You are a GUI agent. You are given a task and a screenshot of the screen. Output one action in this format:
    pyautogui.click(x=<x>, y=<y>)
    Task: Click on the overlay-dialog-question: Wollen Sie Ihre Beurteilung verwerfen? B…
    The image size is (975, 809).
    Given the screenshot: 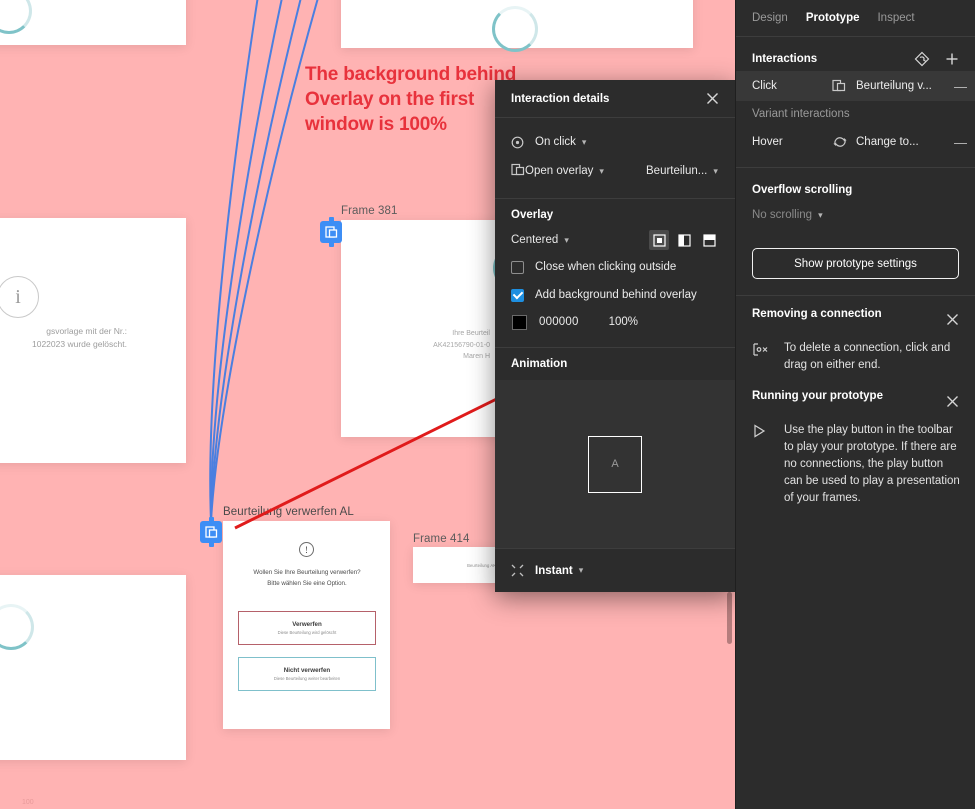 What is the action you would take?
    pyautogui.click(x=307, y=578)
    